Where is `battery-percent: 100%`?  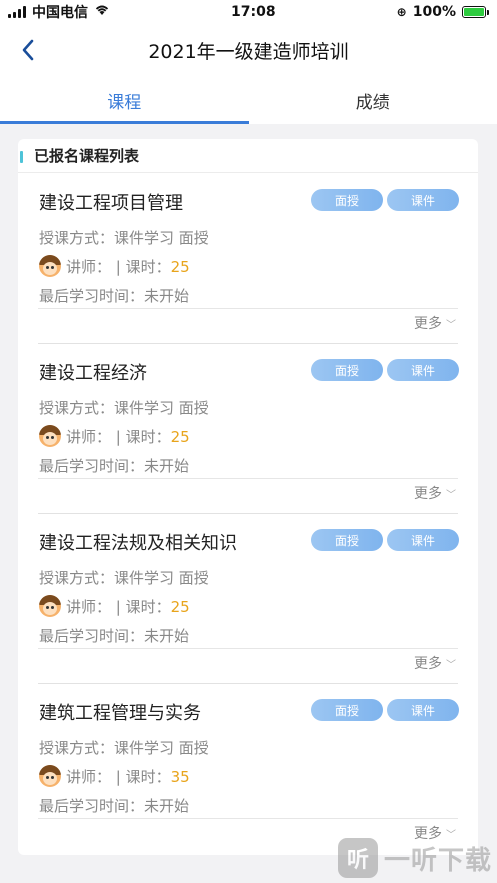
battery-percent: 100% is located at coordinates (434, 12).